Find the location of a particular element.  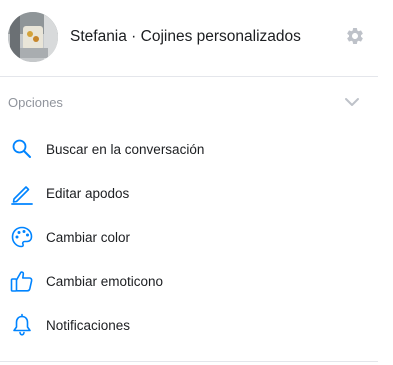

palette-icon is located at coordinates (22, 237).